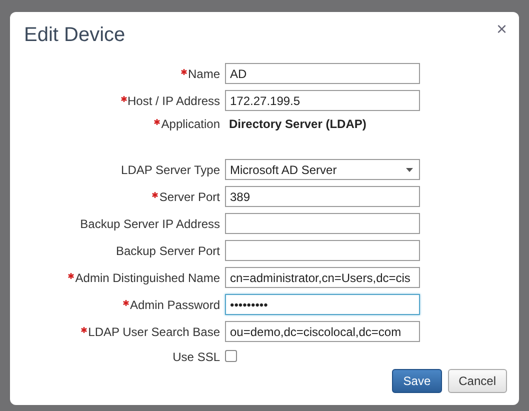 This screenshot has width=529, height=411. Describe the element at coordinates (409, 170) in the screenshot. I see `caret-icon` at that location.